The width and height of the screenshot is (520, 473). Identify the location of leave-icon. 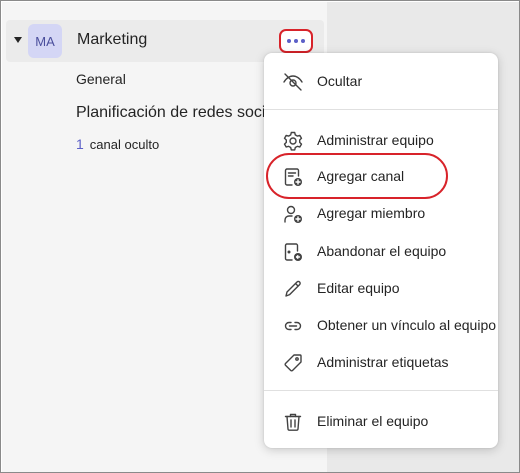
(293, 252).